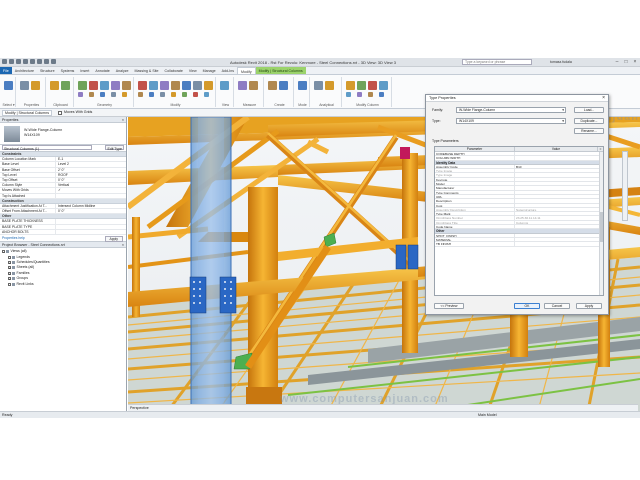 The width and height of the screenshot is (640, 480). I want to click on tab-file: File, so click(6, 70).